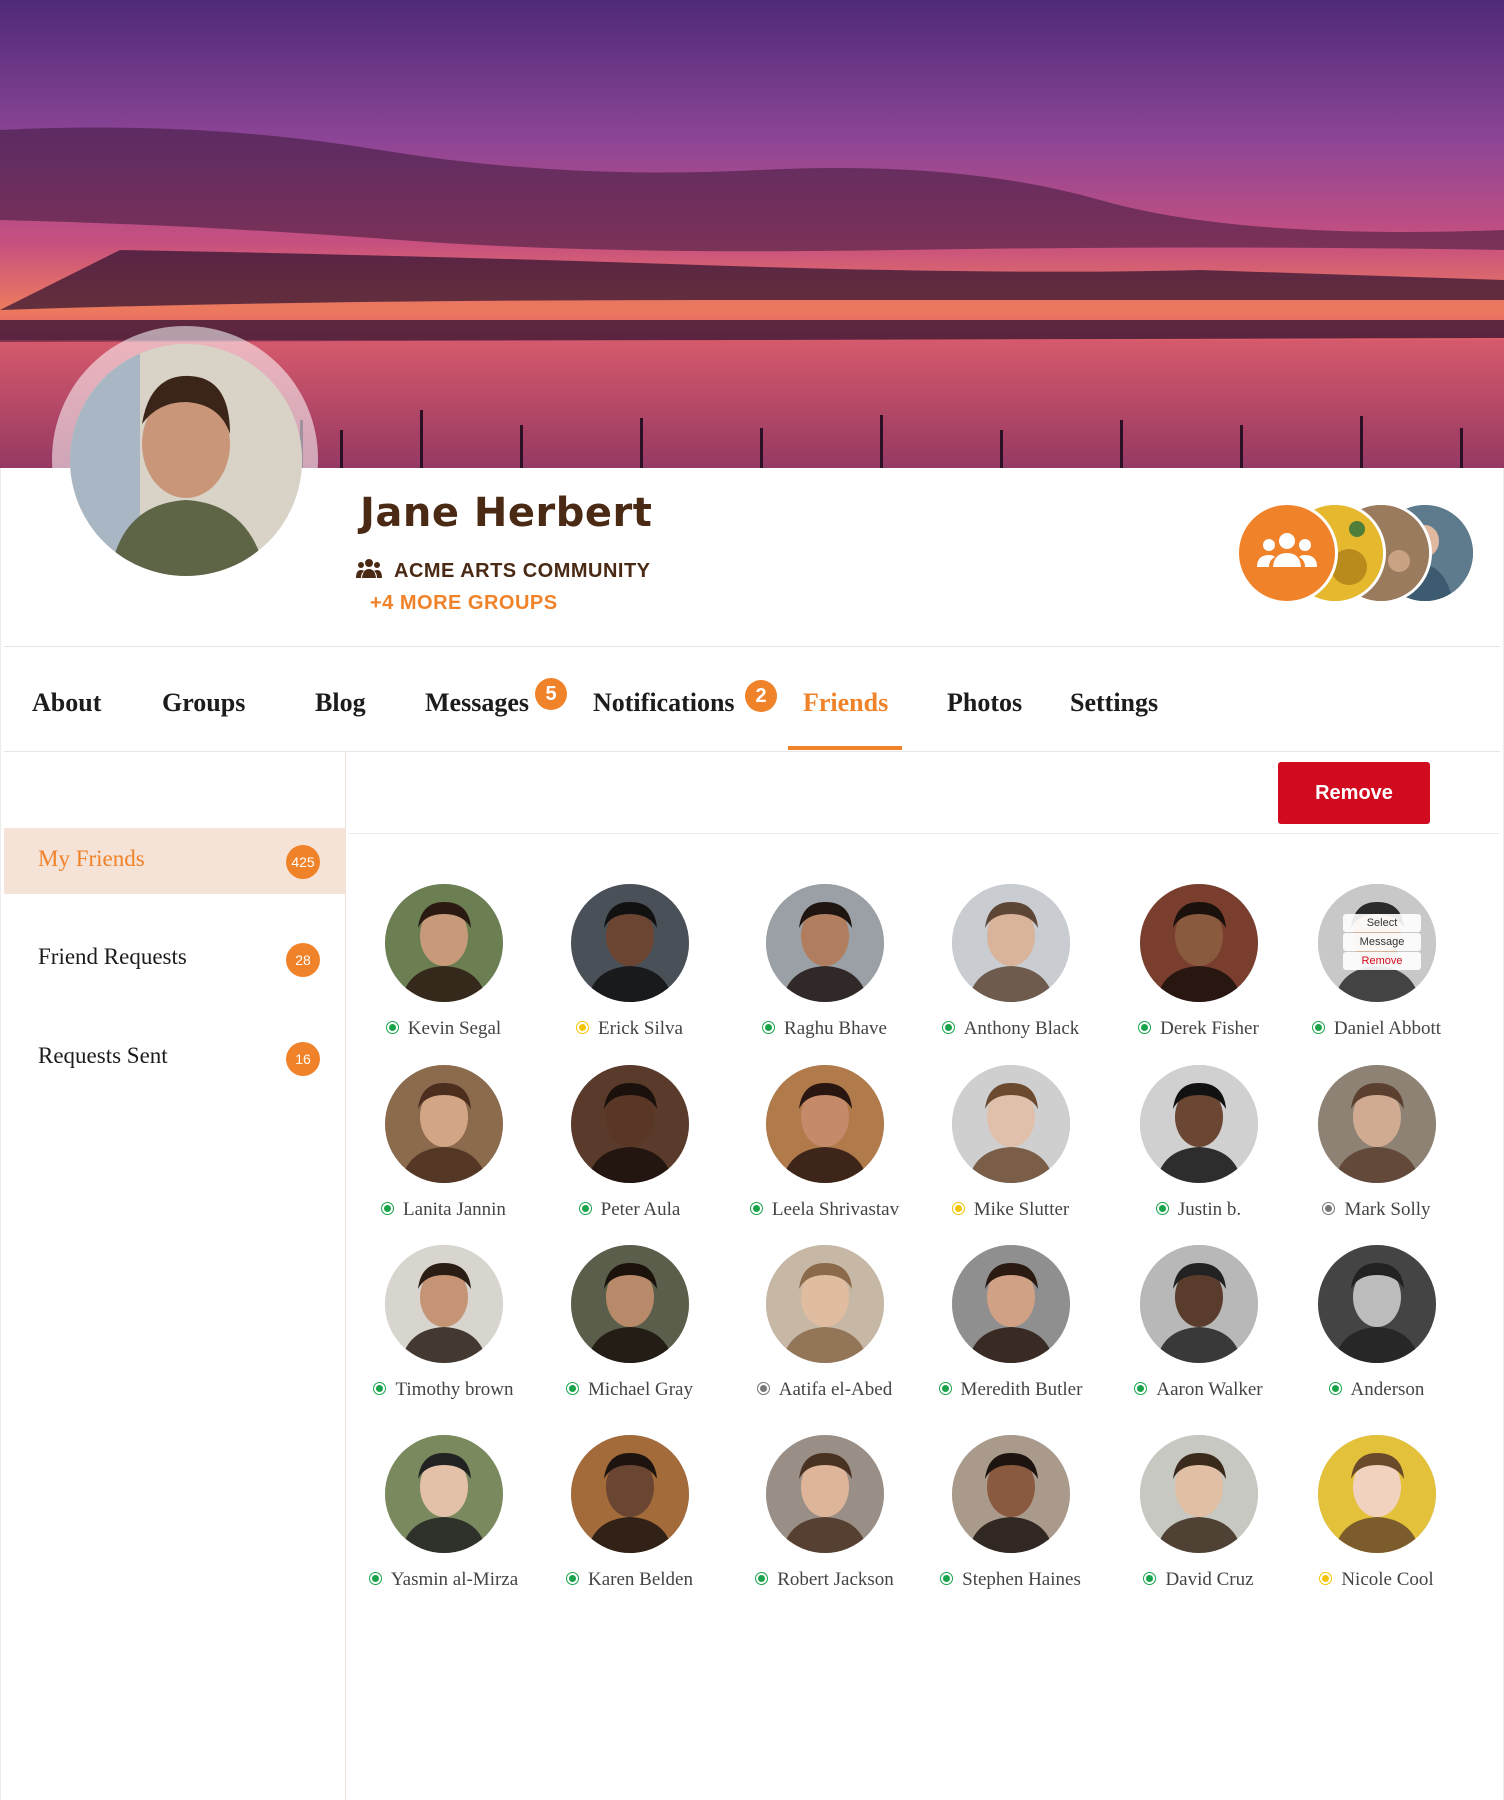 The image size is (1504, 1800). I want to click on active-tab-indicator, so click(845, 748).